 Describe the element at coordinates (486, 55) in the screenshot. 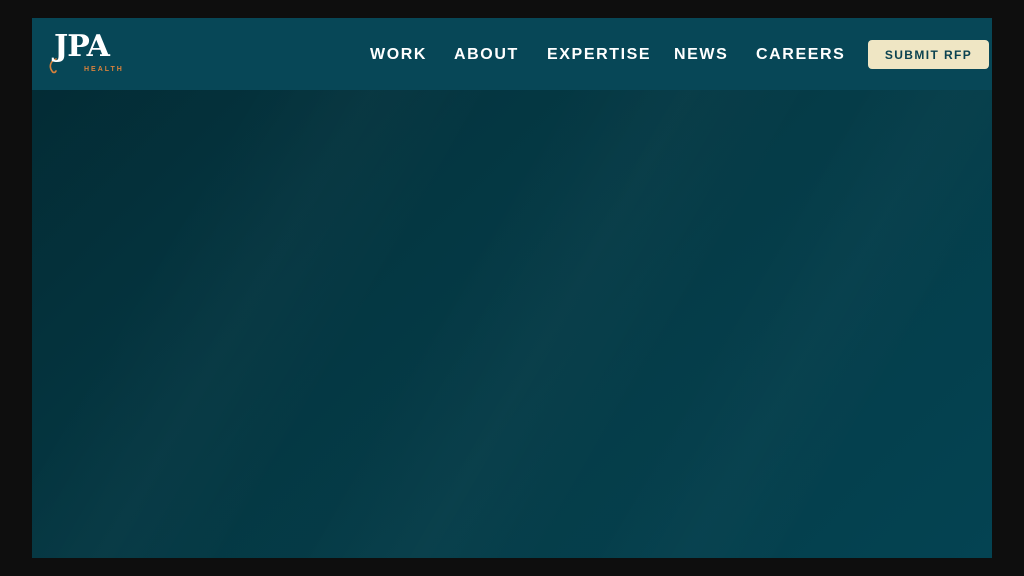

I see `nav-item-about: ABOUT` at that location.